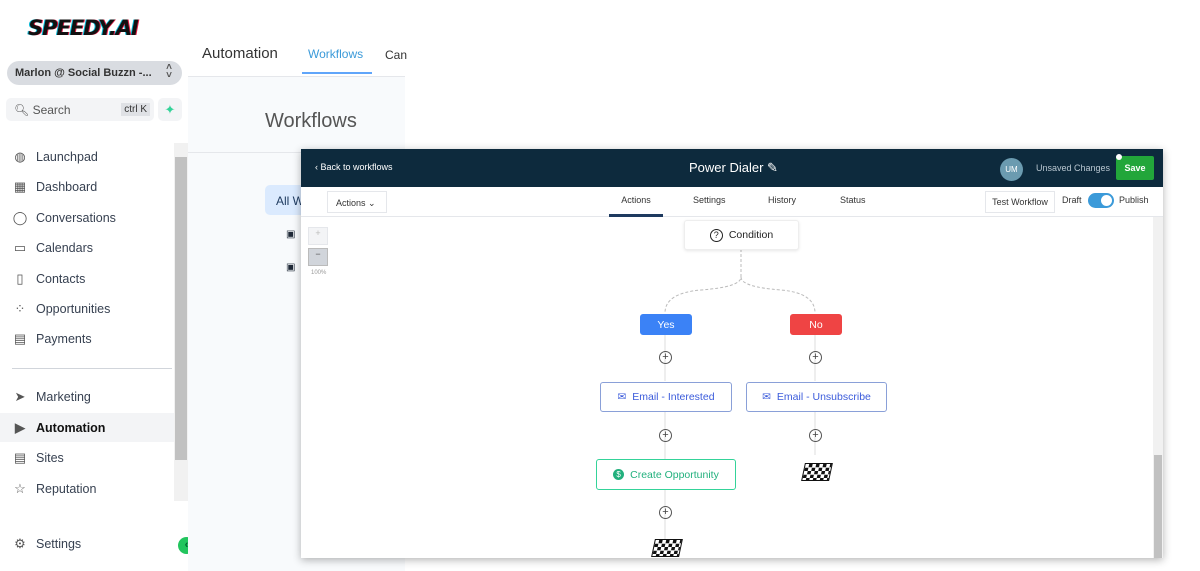 The width and height of the screenshot is (1200, 571). What do you see at coordinates (169, 71) in the screenshot?
I see `chevron-updown-icon: ˄ ˅` at bounding box center [169, 71].